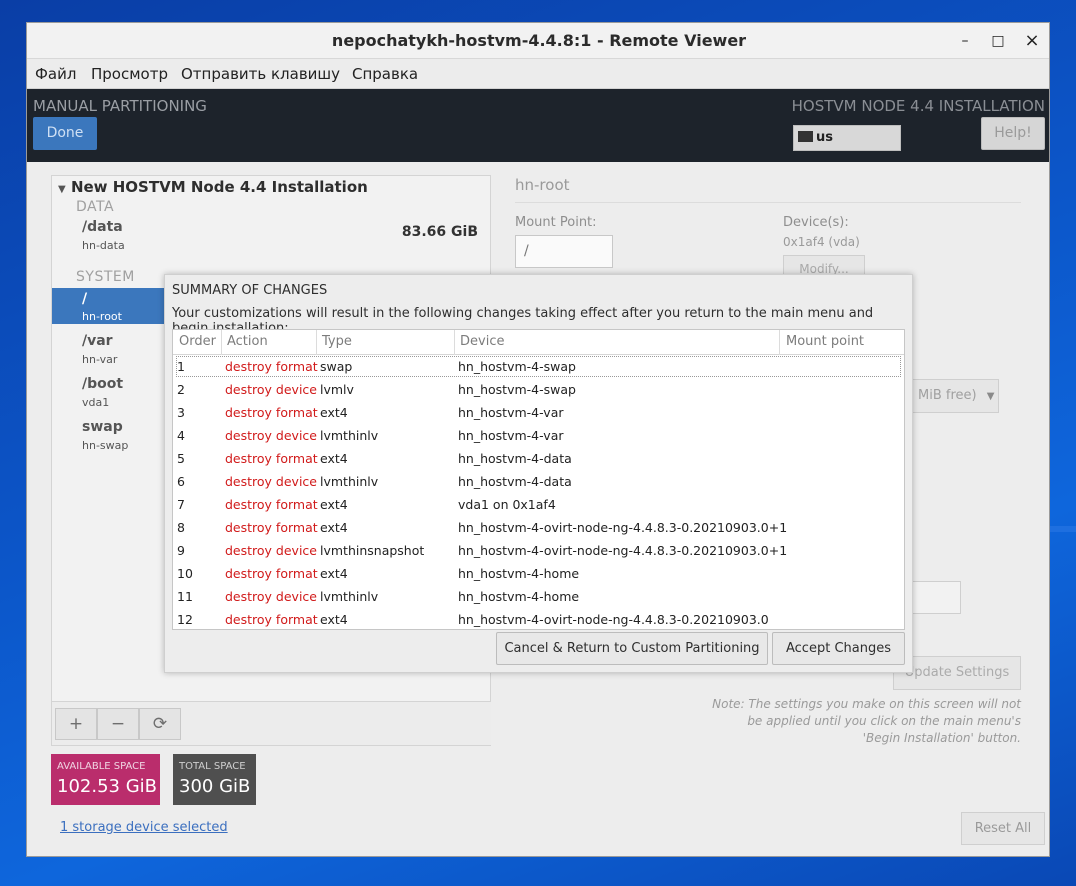  Describe the element at coordinates (507, 504) in the screenshot. I see `cell-device: vda1 on 0x1af4` at that location.